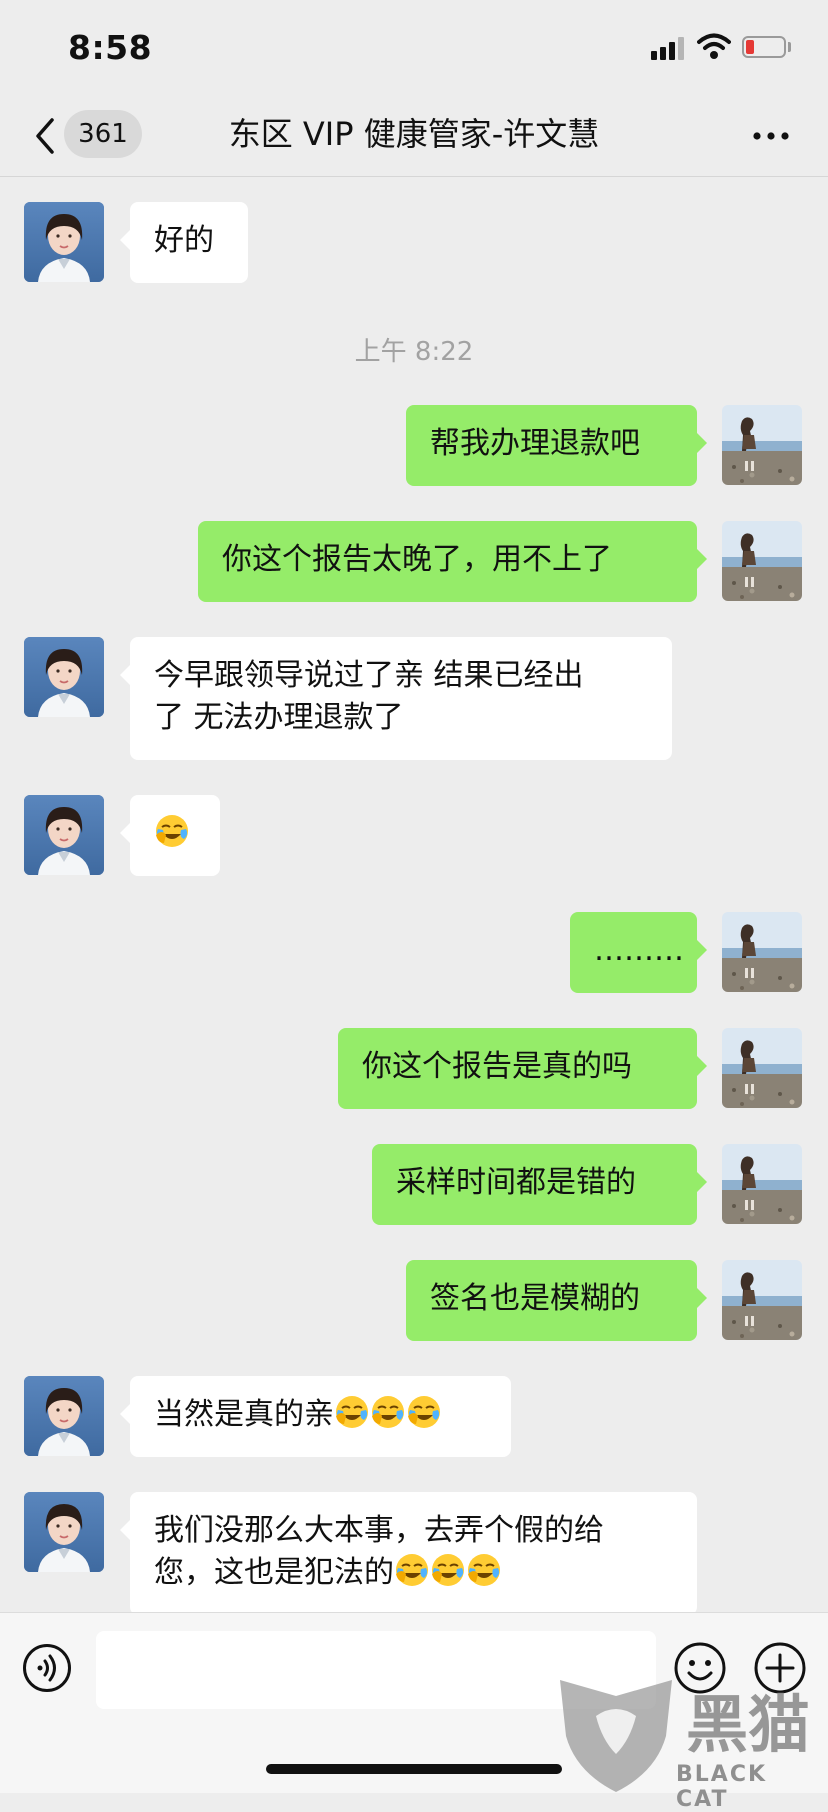  I want to click on status-time: 8:58, so click(110, 47).